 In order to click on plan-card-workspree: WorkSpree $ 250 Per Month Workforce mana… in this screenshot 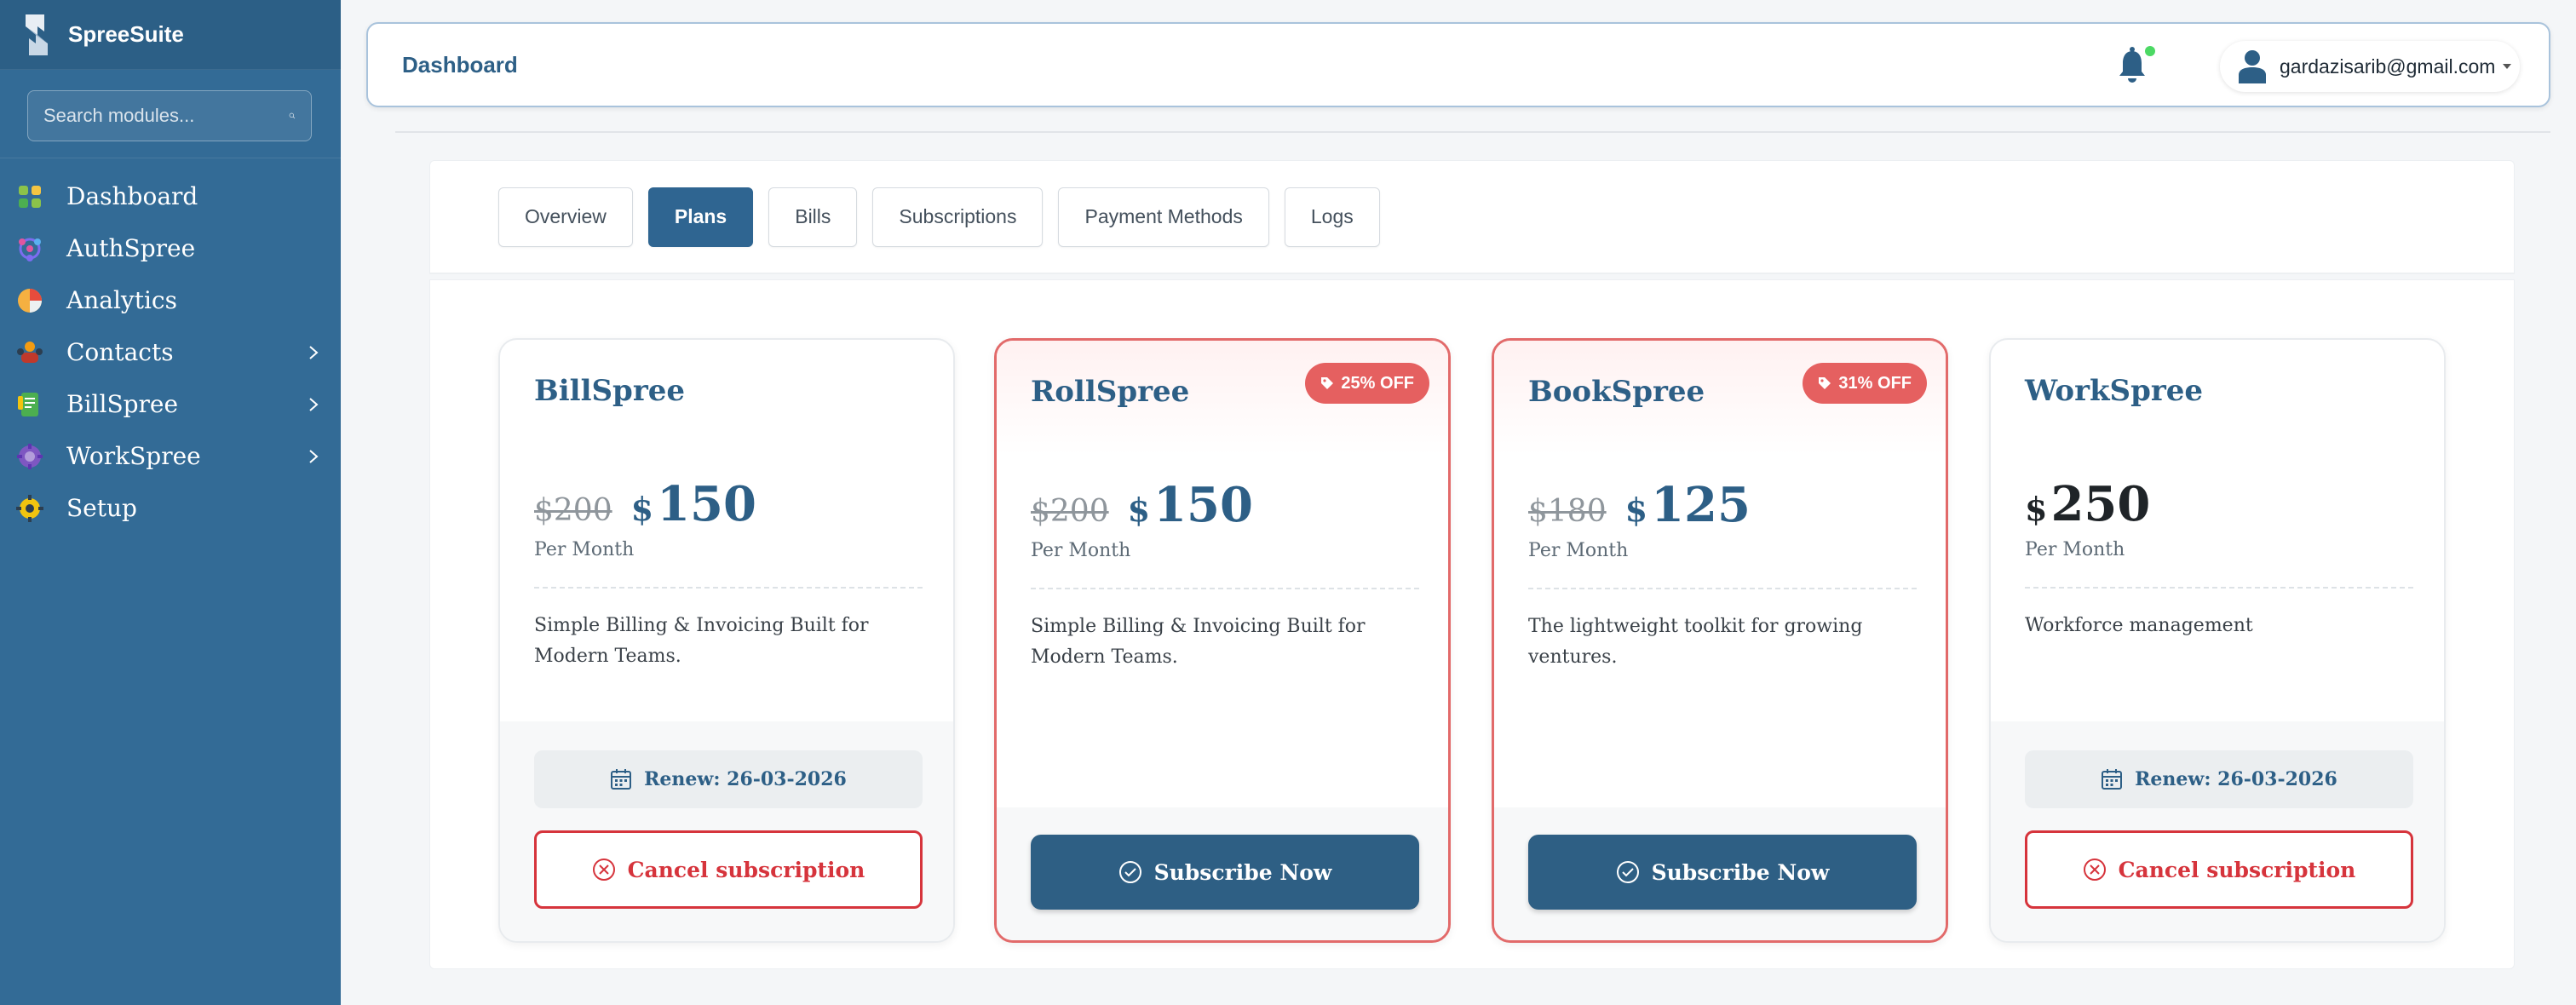, I will do `click(2217, 640)`.